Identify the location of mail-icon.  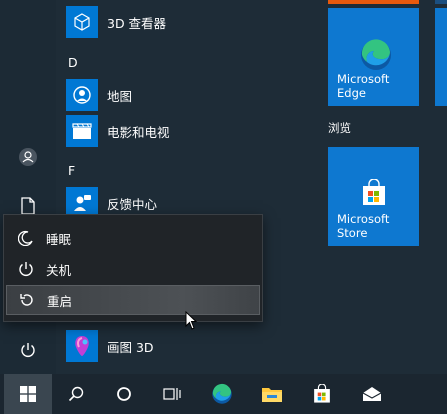
(372, 394).